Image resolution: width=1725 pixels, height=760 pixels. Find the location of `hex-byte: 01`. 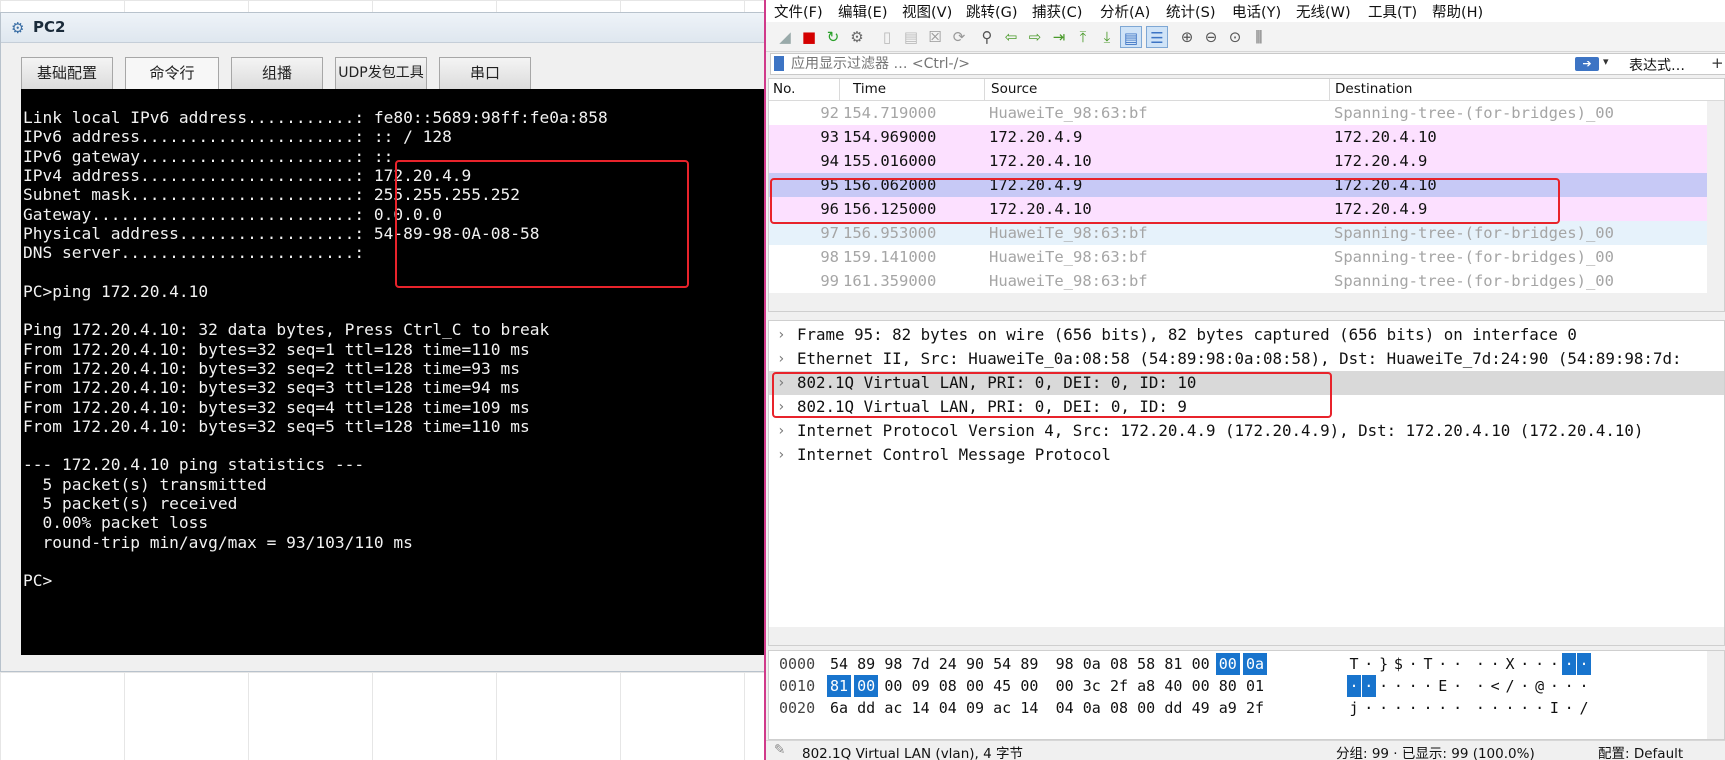

hex-byte: 01 is located at coordinates (1255, 686).